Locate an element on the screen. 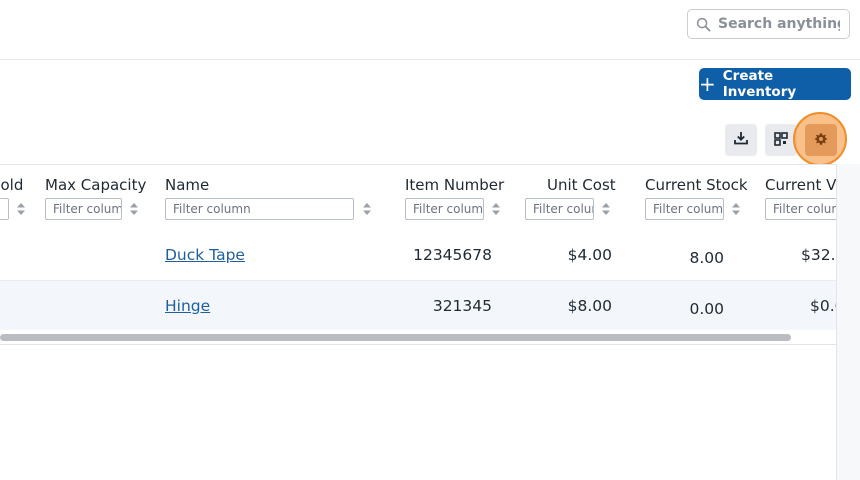  column-header-threshold: hold is located at coordinates (14, 198).